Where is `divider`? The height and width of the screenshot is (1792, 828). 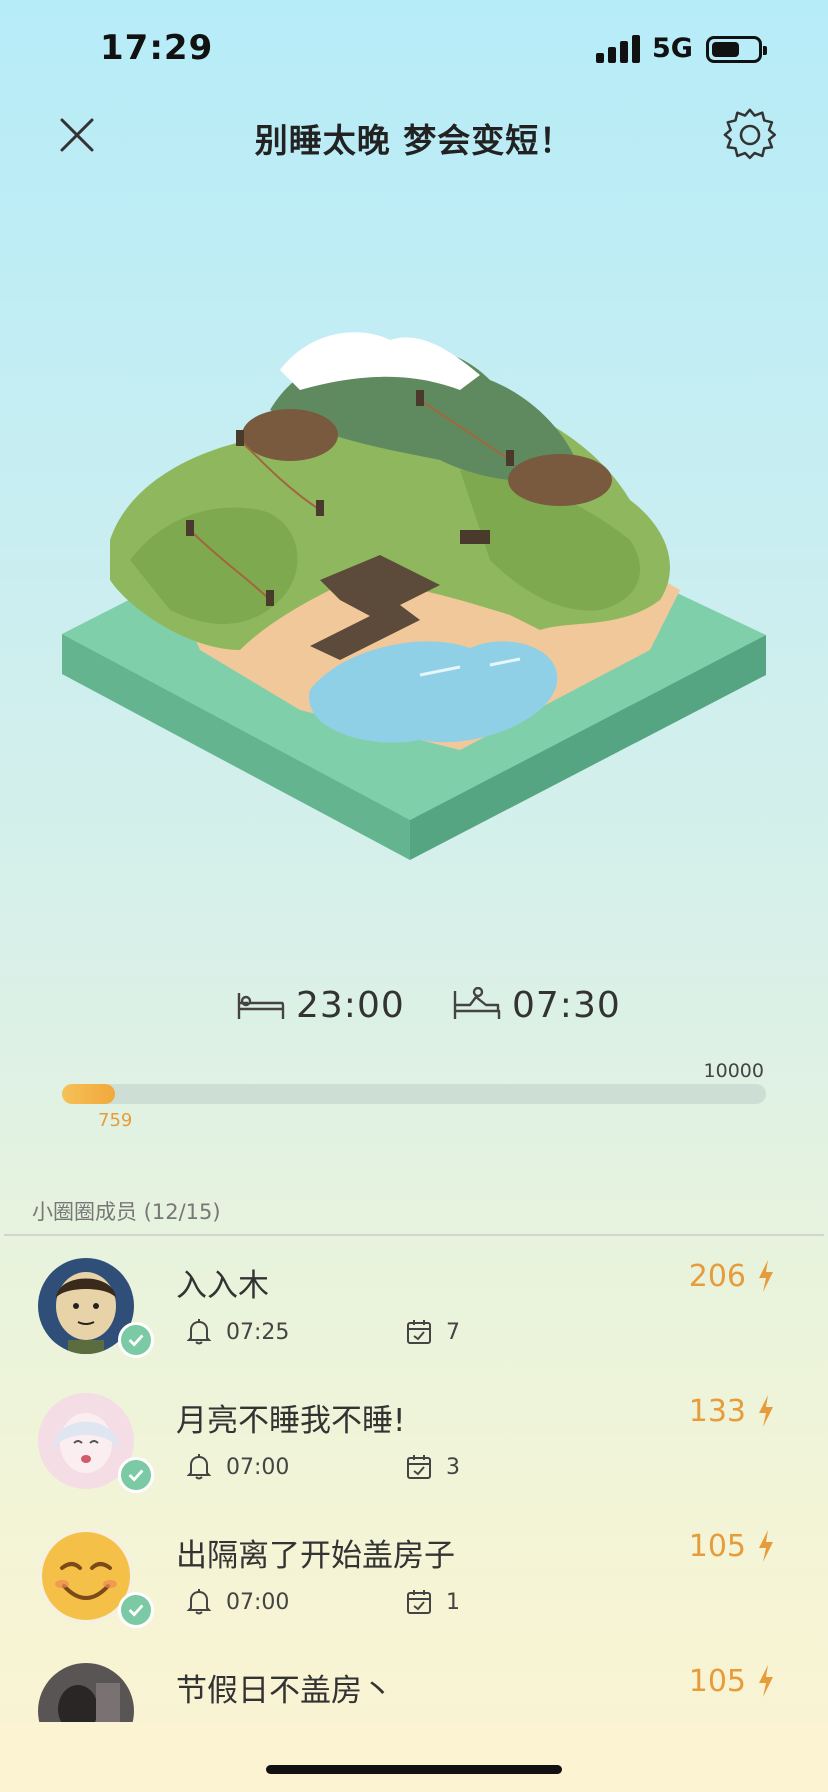
divider is located at coordinates (414, 1235).